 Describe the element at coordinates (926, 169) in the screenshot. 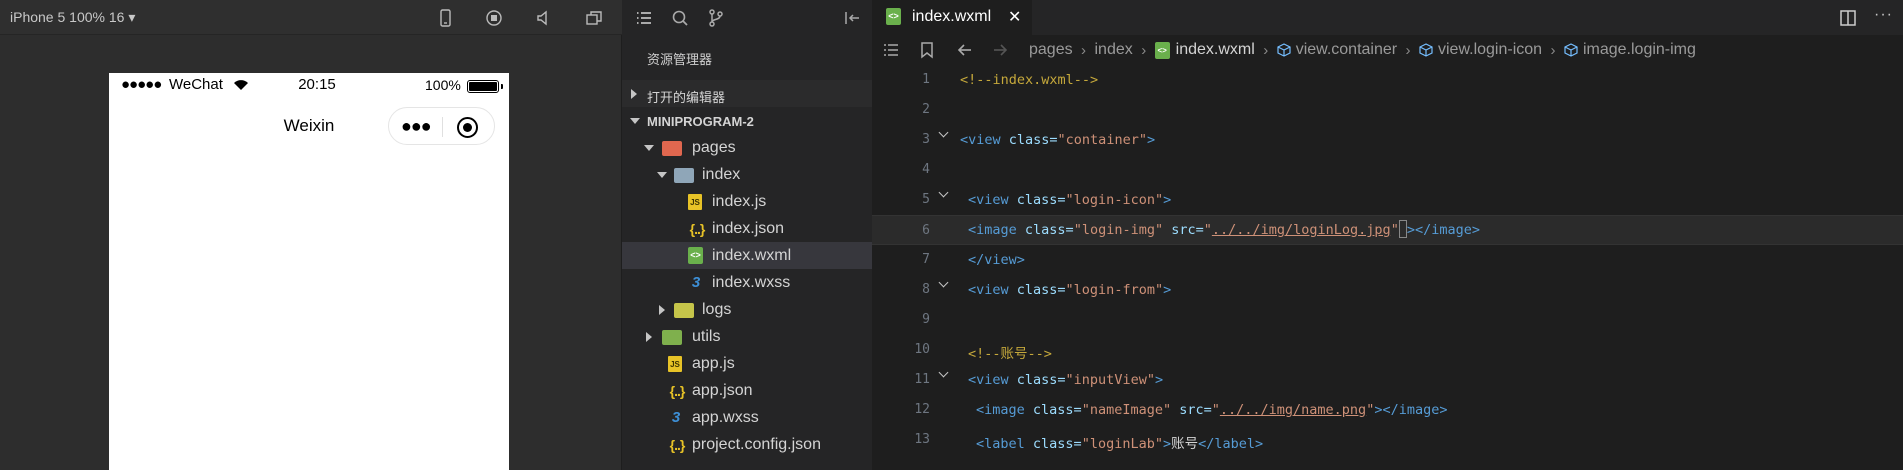

I see `line-number: 4` at that location.